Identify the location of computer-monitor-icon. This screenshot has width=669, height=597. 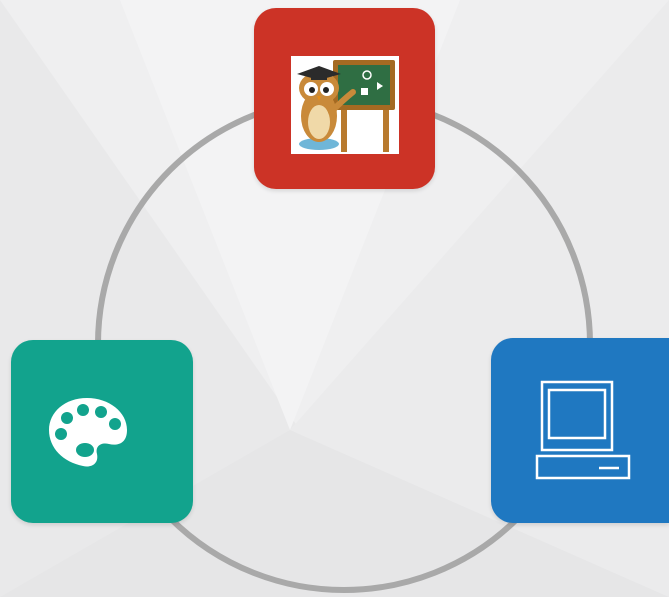
(583, 430).